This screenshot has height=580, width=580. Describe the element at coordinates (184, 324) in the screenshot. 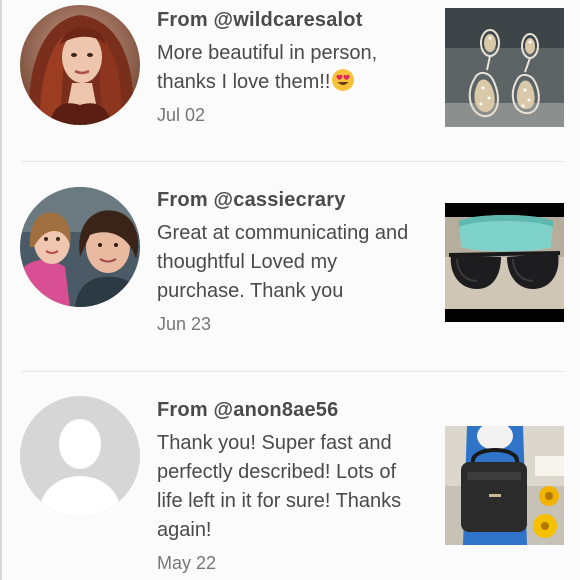

I see `review-date: Jun 23` at that location.